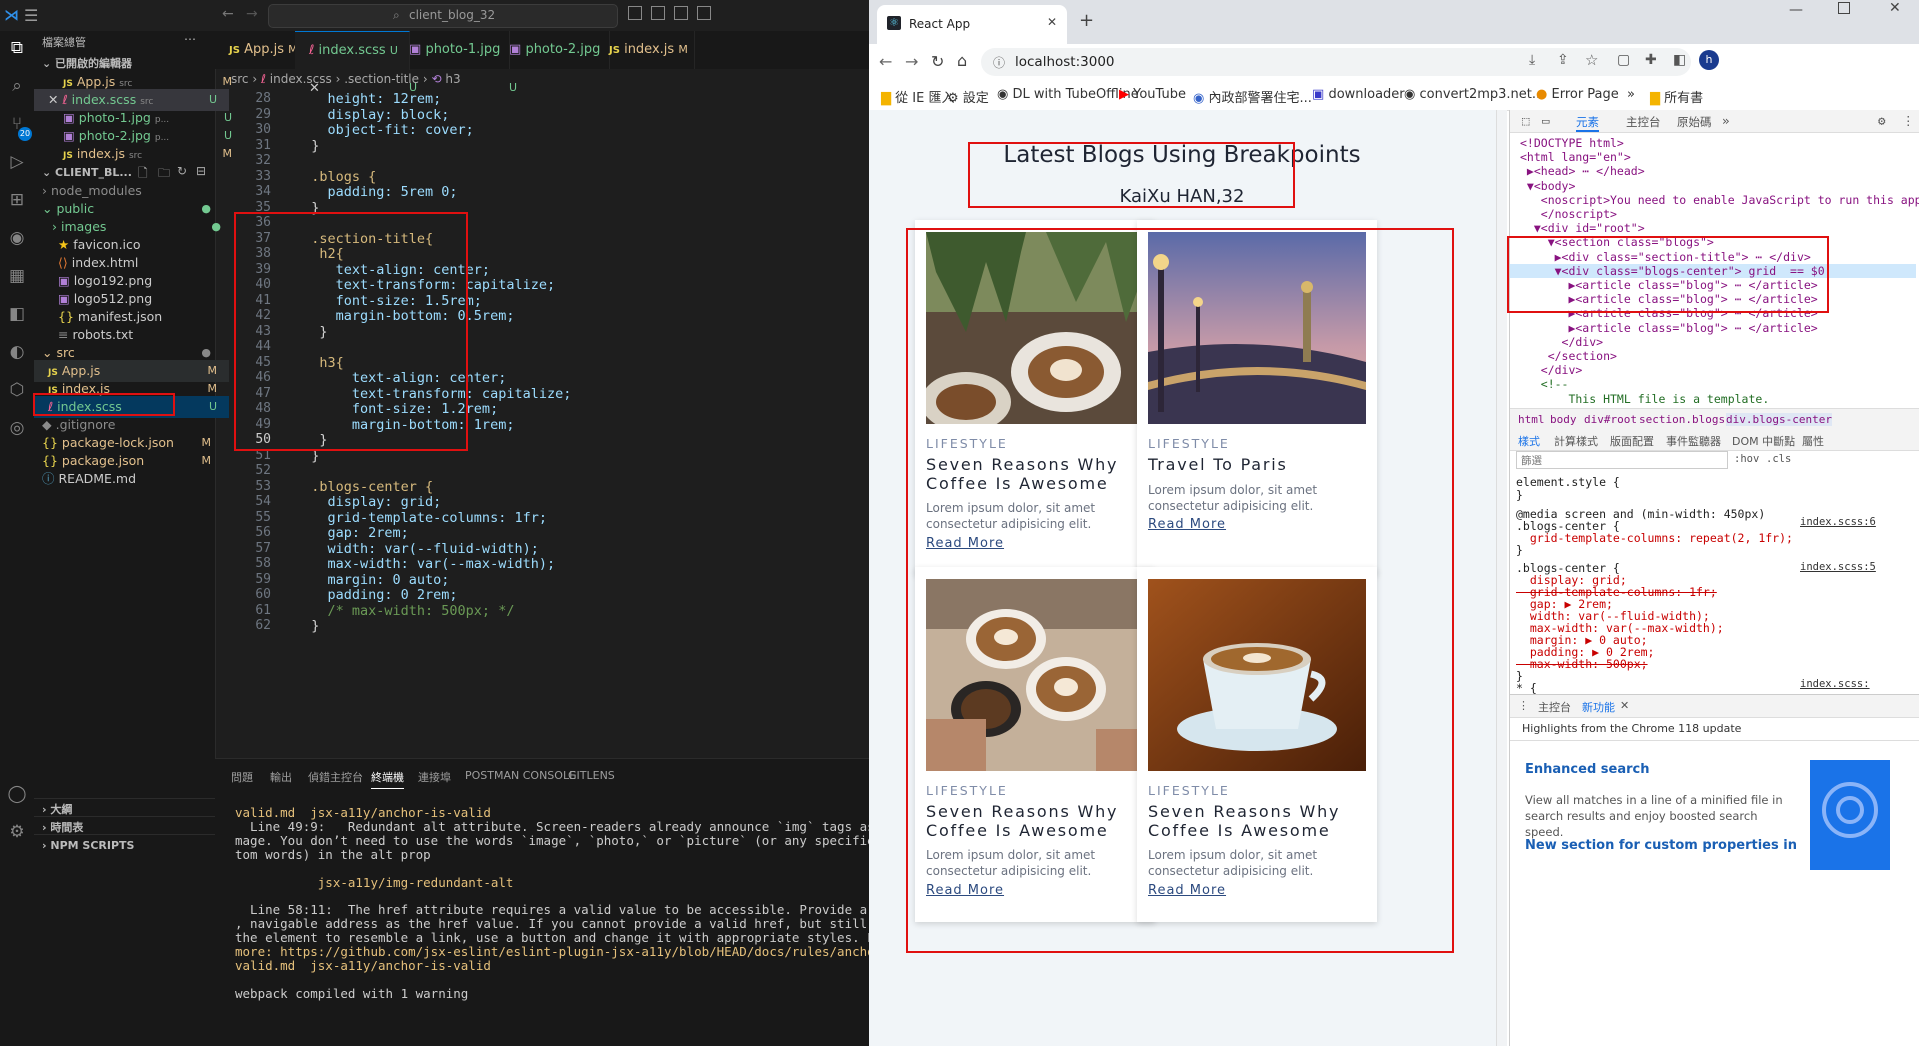 This screenshot has height=1046, width=1919. Describe the element at coordinates (17, 794) in the screenshot. I see `account-icon: ◯` at that location.